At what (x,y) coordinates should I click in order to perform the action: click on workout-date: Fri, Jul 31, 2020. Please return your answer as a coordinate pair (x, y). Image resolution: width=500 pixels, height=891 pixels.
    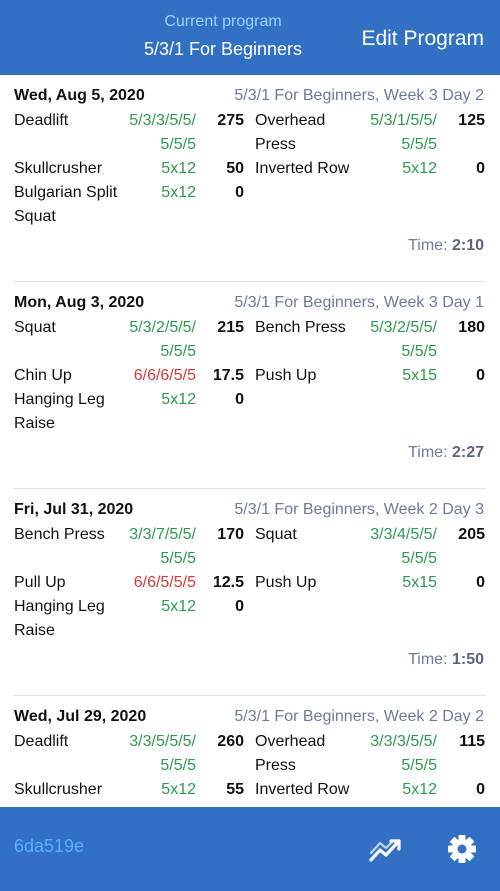
    Looking at the image, I should click on (74, 509).